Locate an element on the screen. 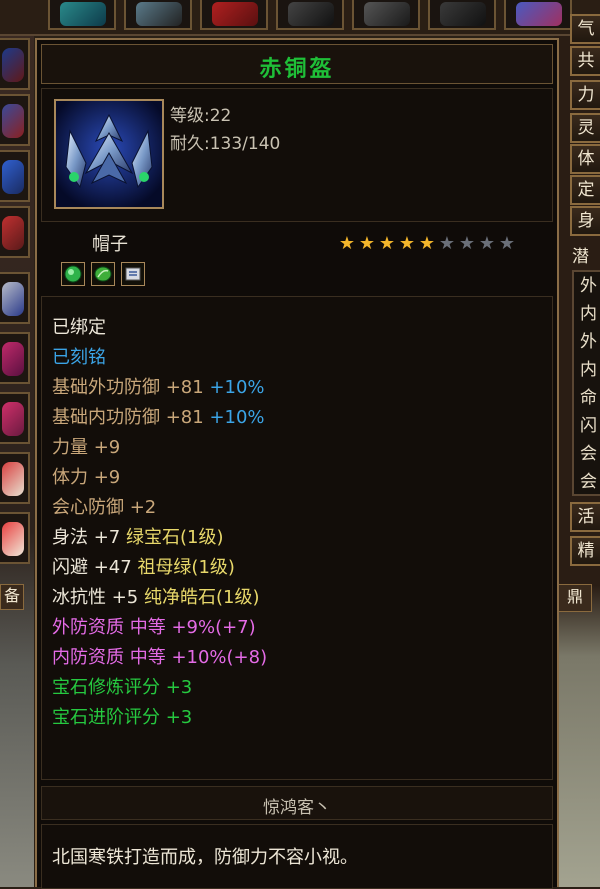  right-tab-lower-2: 精 is located at coordinates (585, 551).